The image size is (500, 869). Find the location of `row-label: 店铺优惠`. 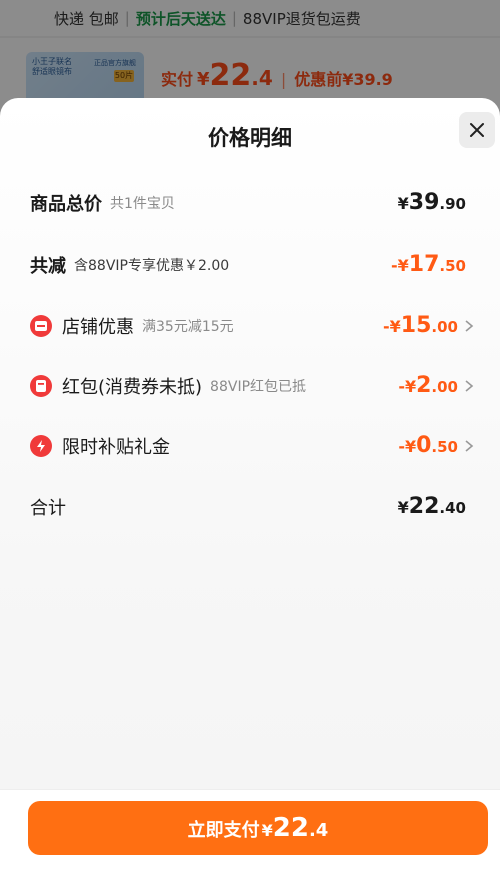

row-label: 店铺优惠 is located at coordinates (98, 327).